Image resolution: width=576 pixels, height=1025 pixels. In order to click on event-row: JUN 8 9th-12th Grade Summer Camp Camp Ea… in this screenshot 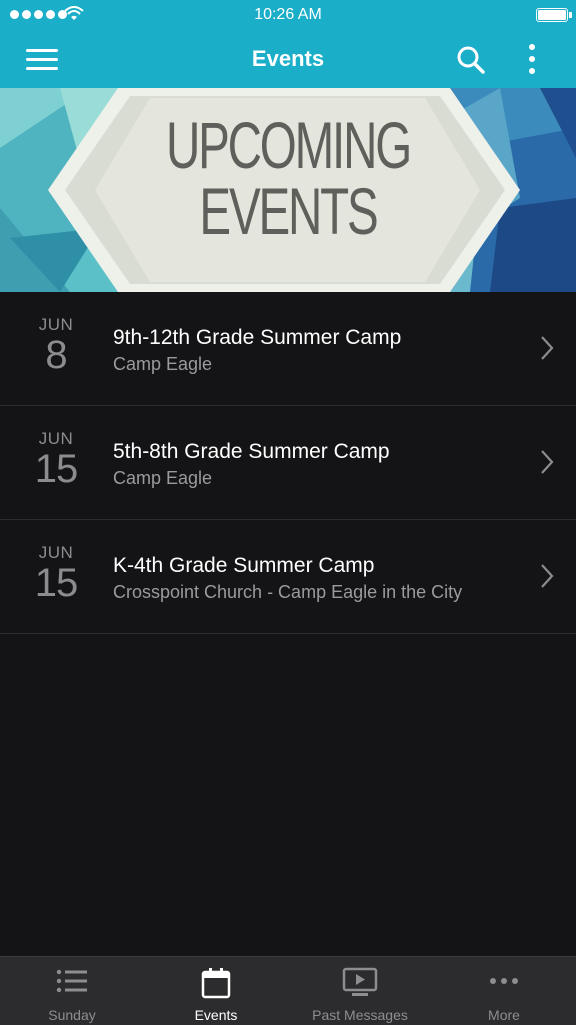, I will do `click(288, 349)`.